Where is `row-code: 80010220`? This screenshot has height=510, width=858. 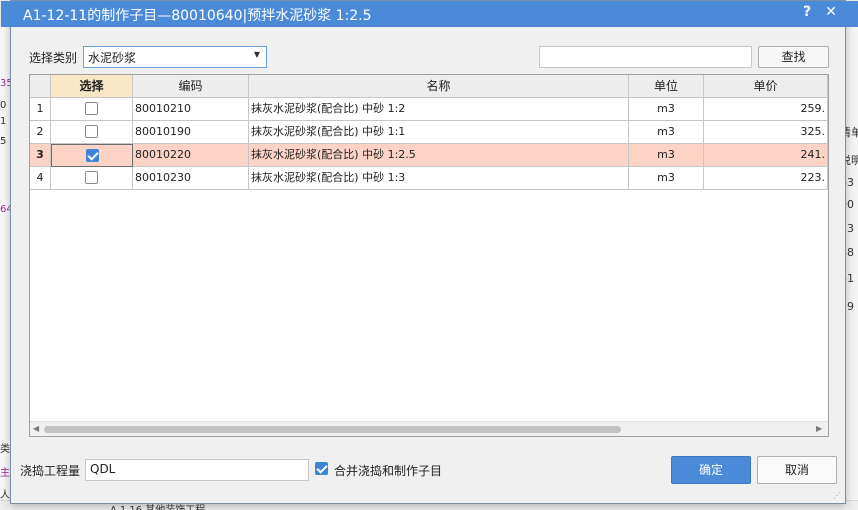 row-code: 80010220 is located at coordinates (191, 155).